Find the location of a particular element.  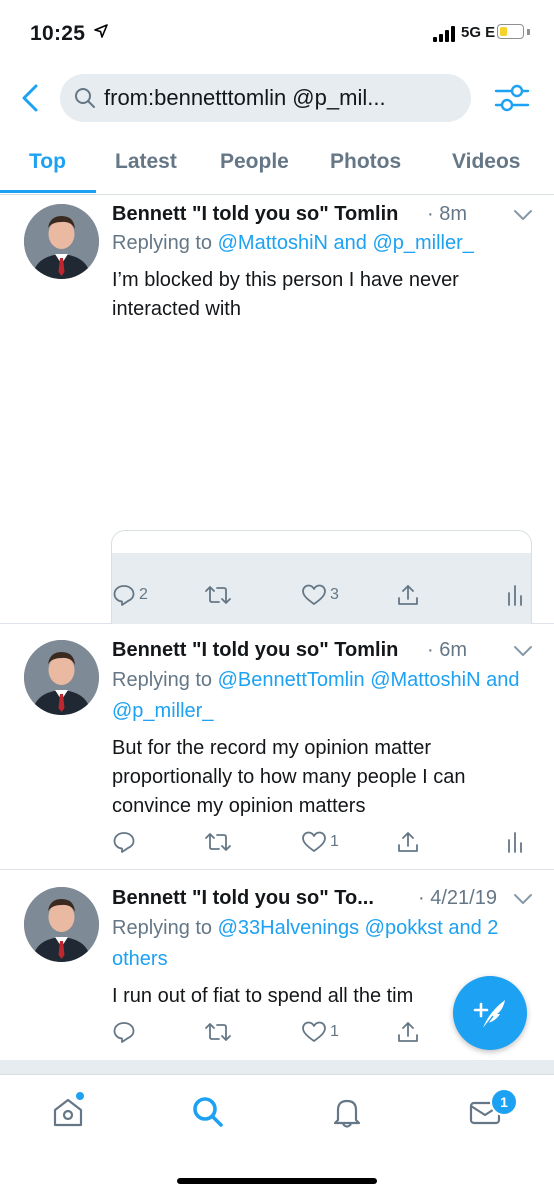

tab-people: People is located at coordinates (254, 162).